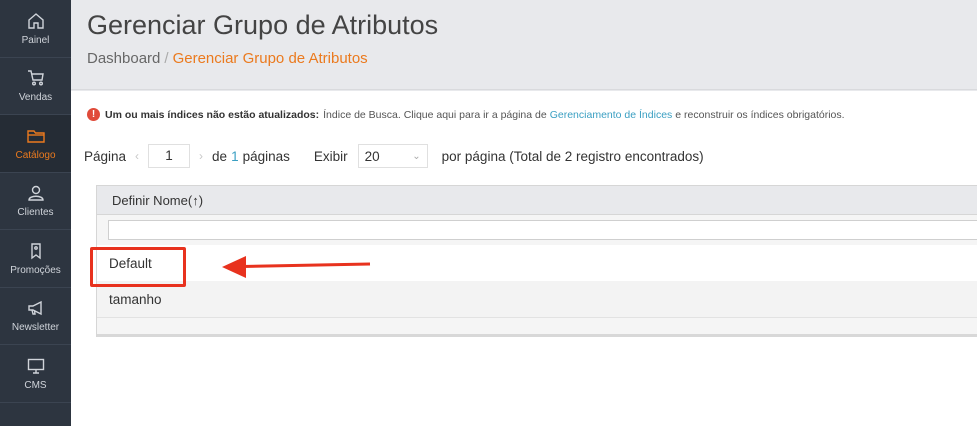 This screenshot has height=426, width=977. I want to click on breadcrumb-dashboard: Dashboard, so click(123, 58).